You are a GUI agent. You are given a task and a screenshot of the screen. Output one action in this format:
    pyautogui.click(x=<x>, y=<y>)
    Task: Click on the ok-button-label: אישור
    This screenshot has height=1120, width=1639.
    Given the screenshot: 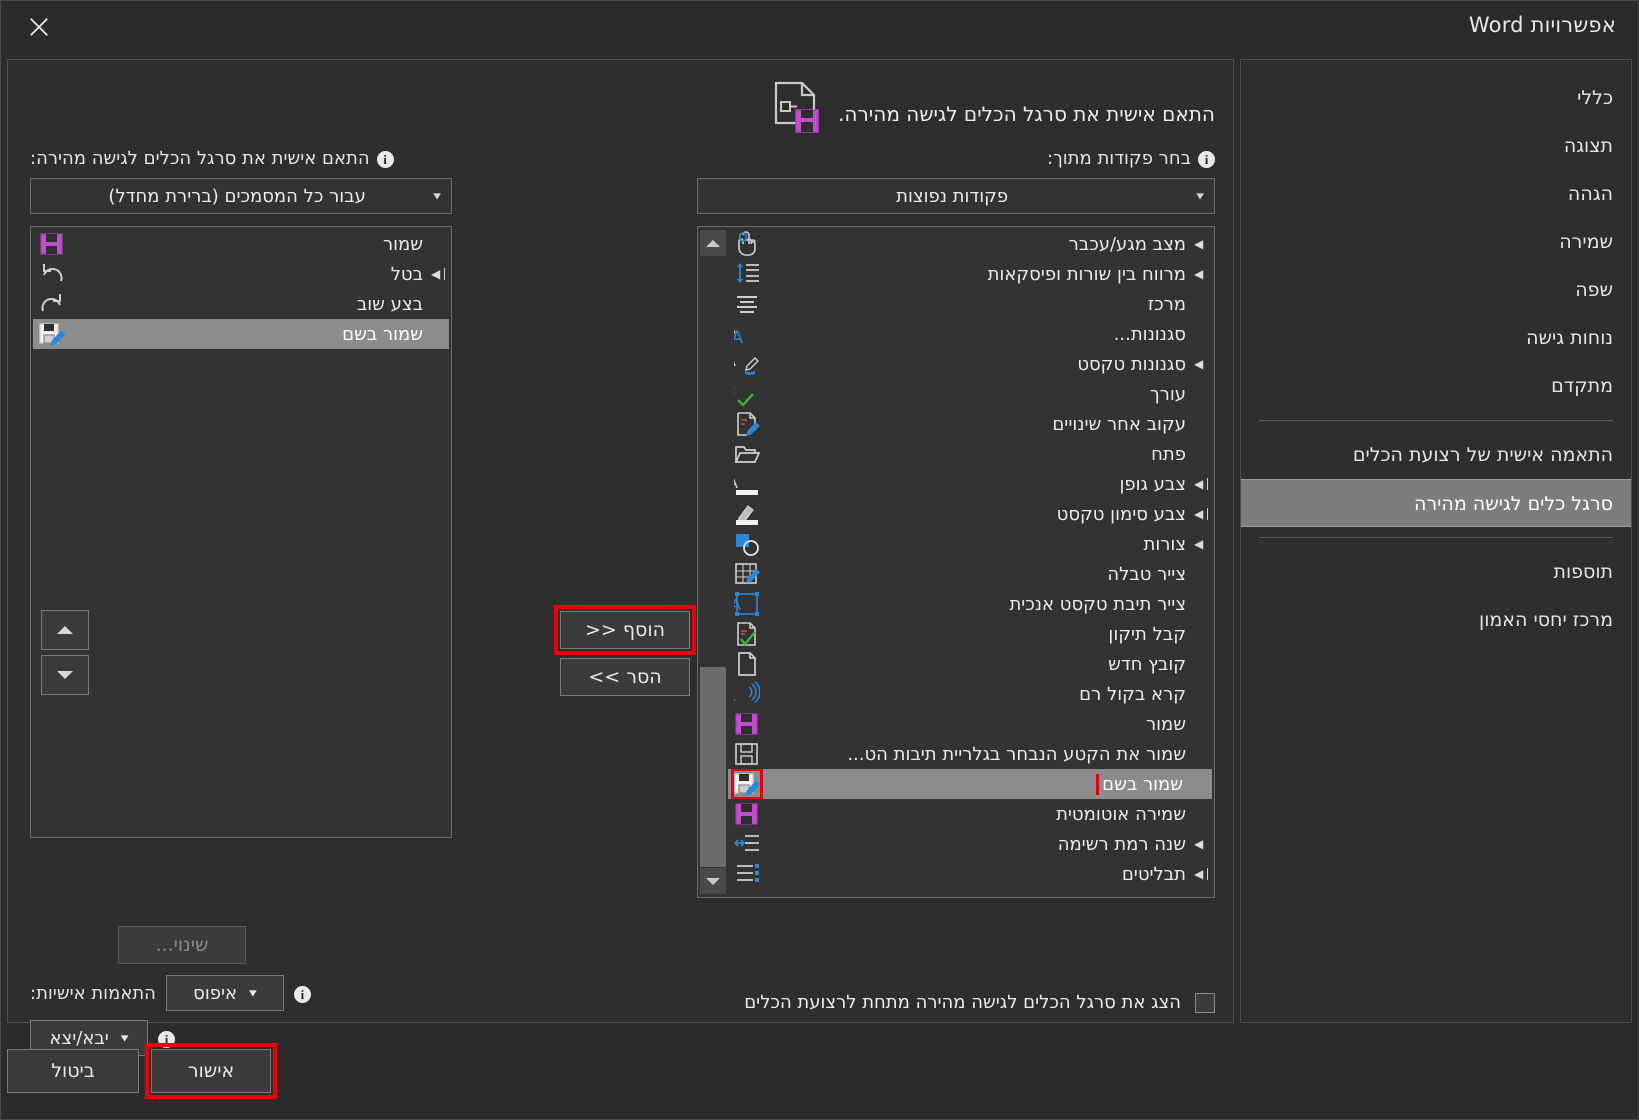 What is the action you would take?
    pyautogui.click(x=211, y=1071)
    